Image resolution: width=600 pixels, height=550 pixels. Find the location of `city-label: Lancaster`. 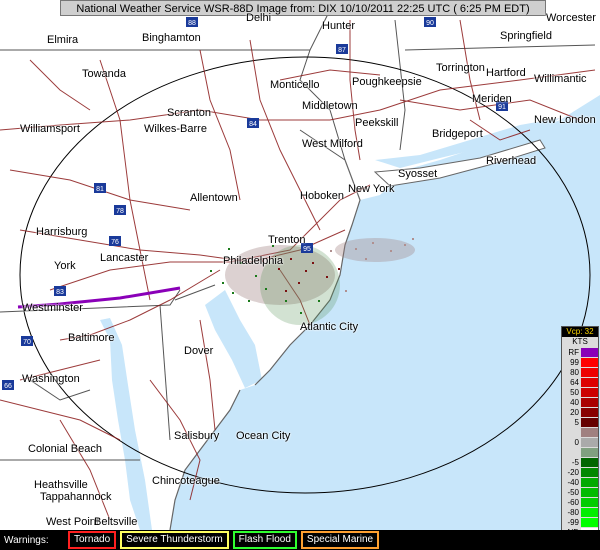

city-label: Lancaster is located at coordinates (124, 258).